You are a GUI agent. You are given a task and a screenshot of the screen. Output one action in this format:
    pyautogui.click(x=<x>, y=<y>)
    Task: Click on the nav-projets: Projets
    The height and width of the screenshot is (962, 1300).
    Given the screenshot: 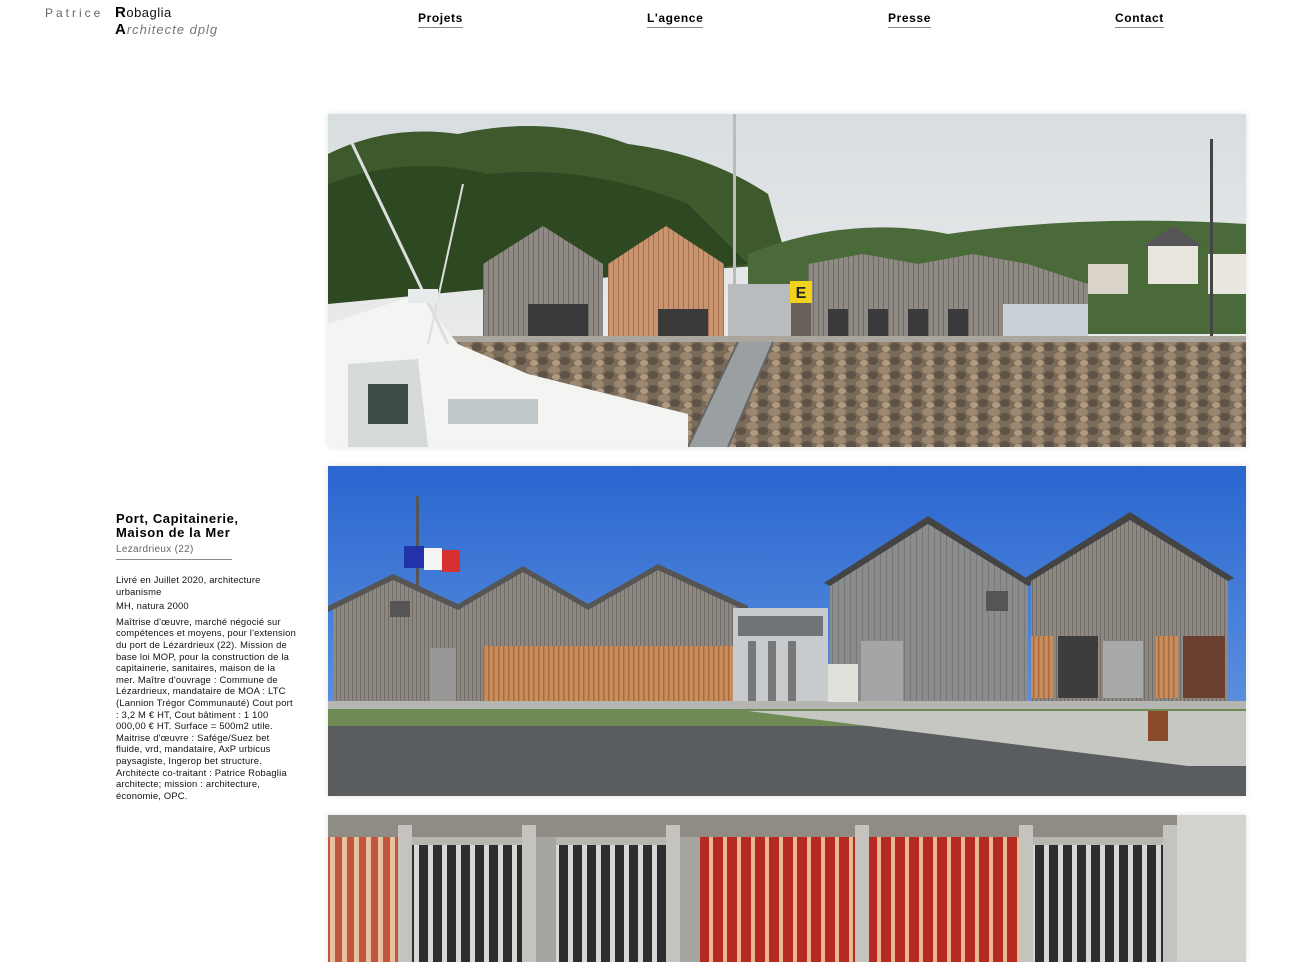 What is the action you would take?
    pyautogui.click(x=440, y=19)
    